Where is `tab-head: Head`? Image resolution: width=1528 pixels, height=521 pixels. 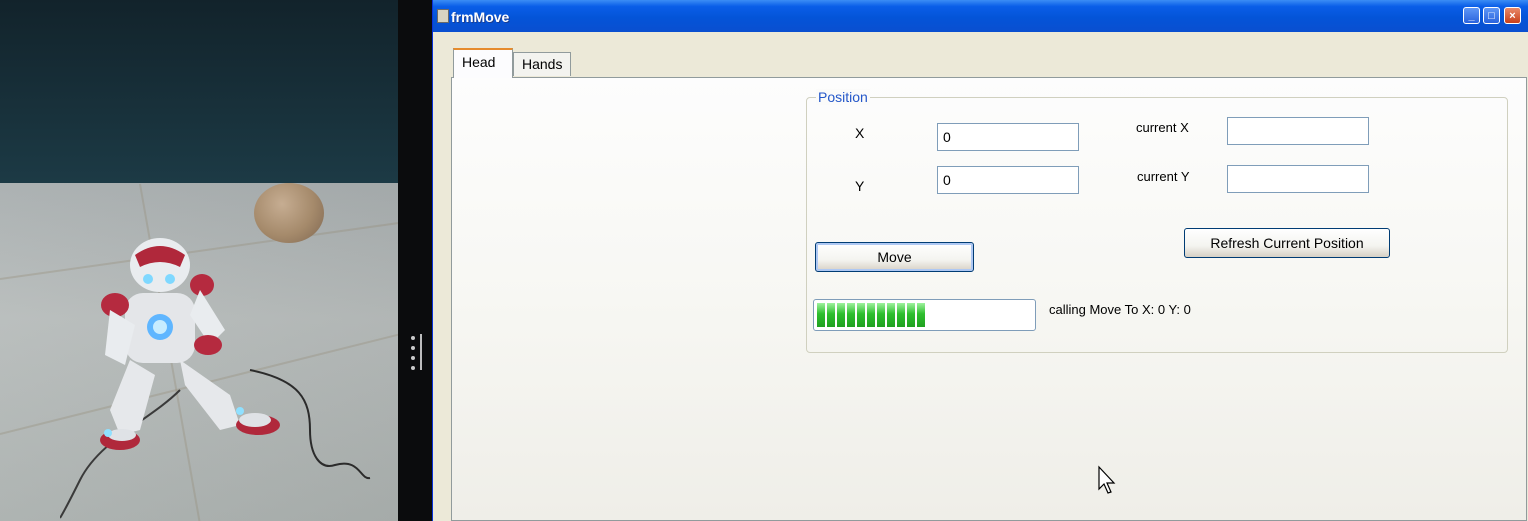 tab-head: Head is located at coordinates (483, 63).